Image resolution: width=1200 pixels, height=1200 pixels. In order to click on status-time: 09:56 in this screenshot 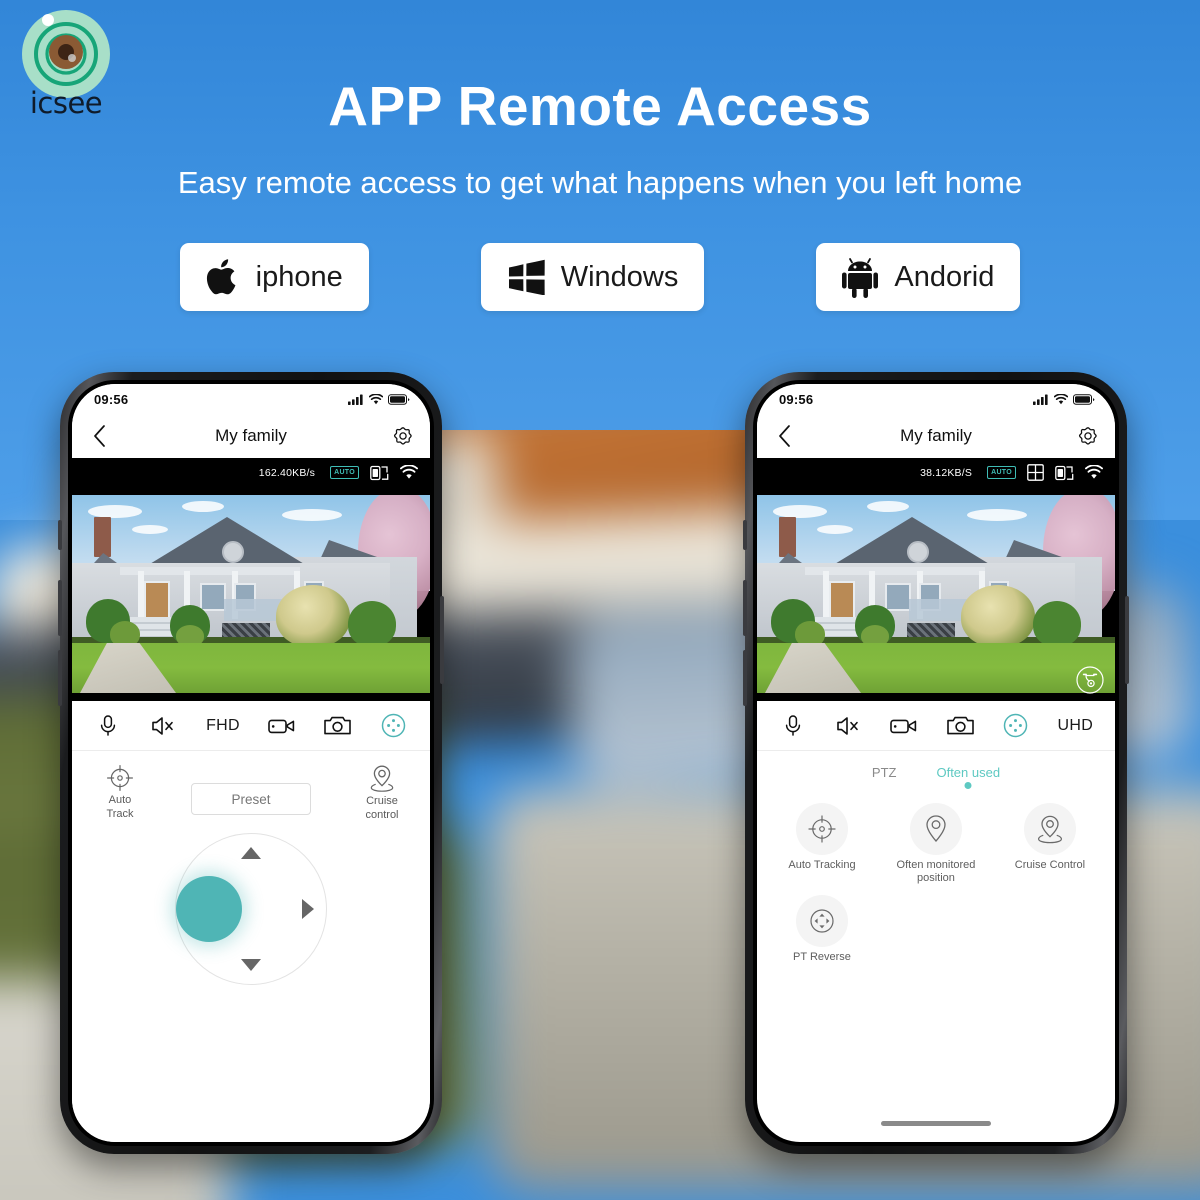, I will do `click(796, 399)`.